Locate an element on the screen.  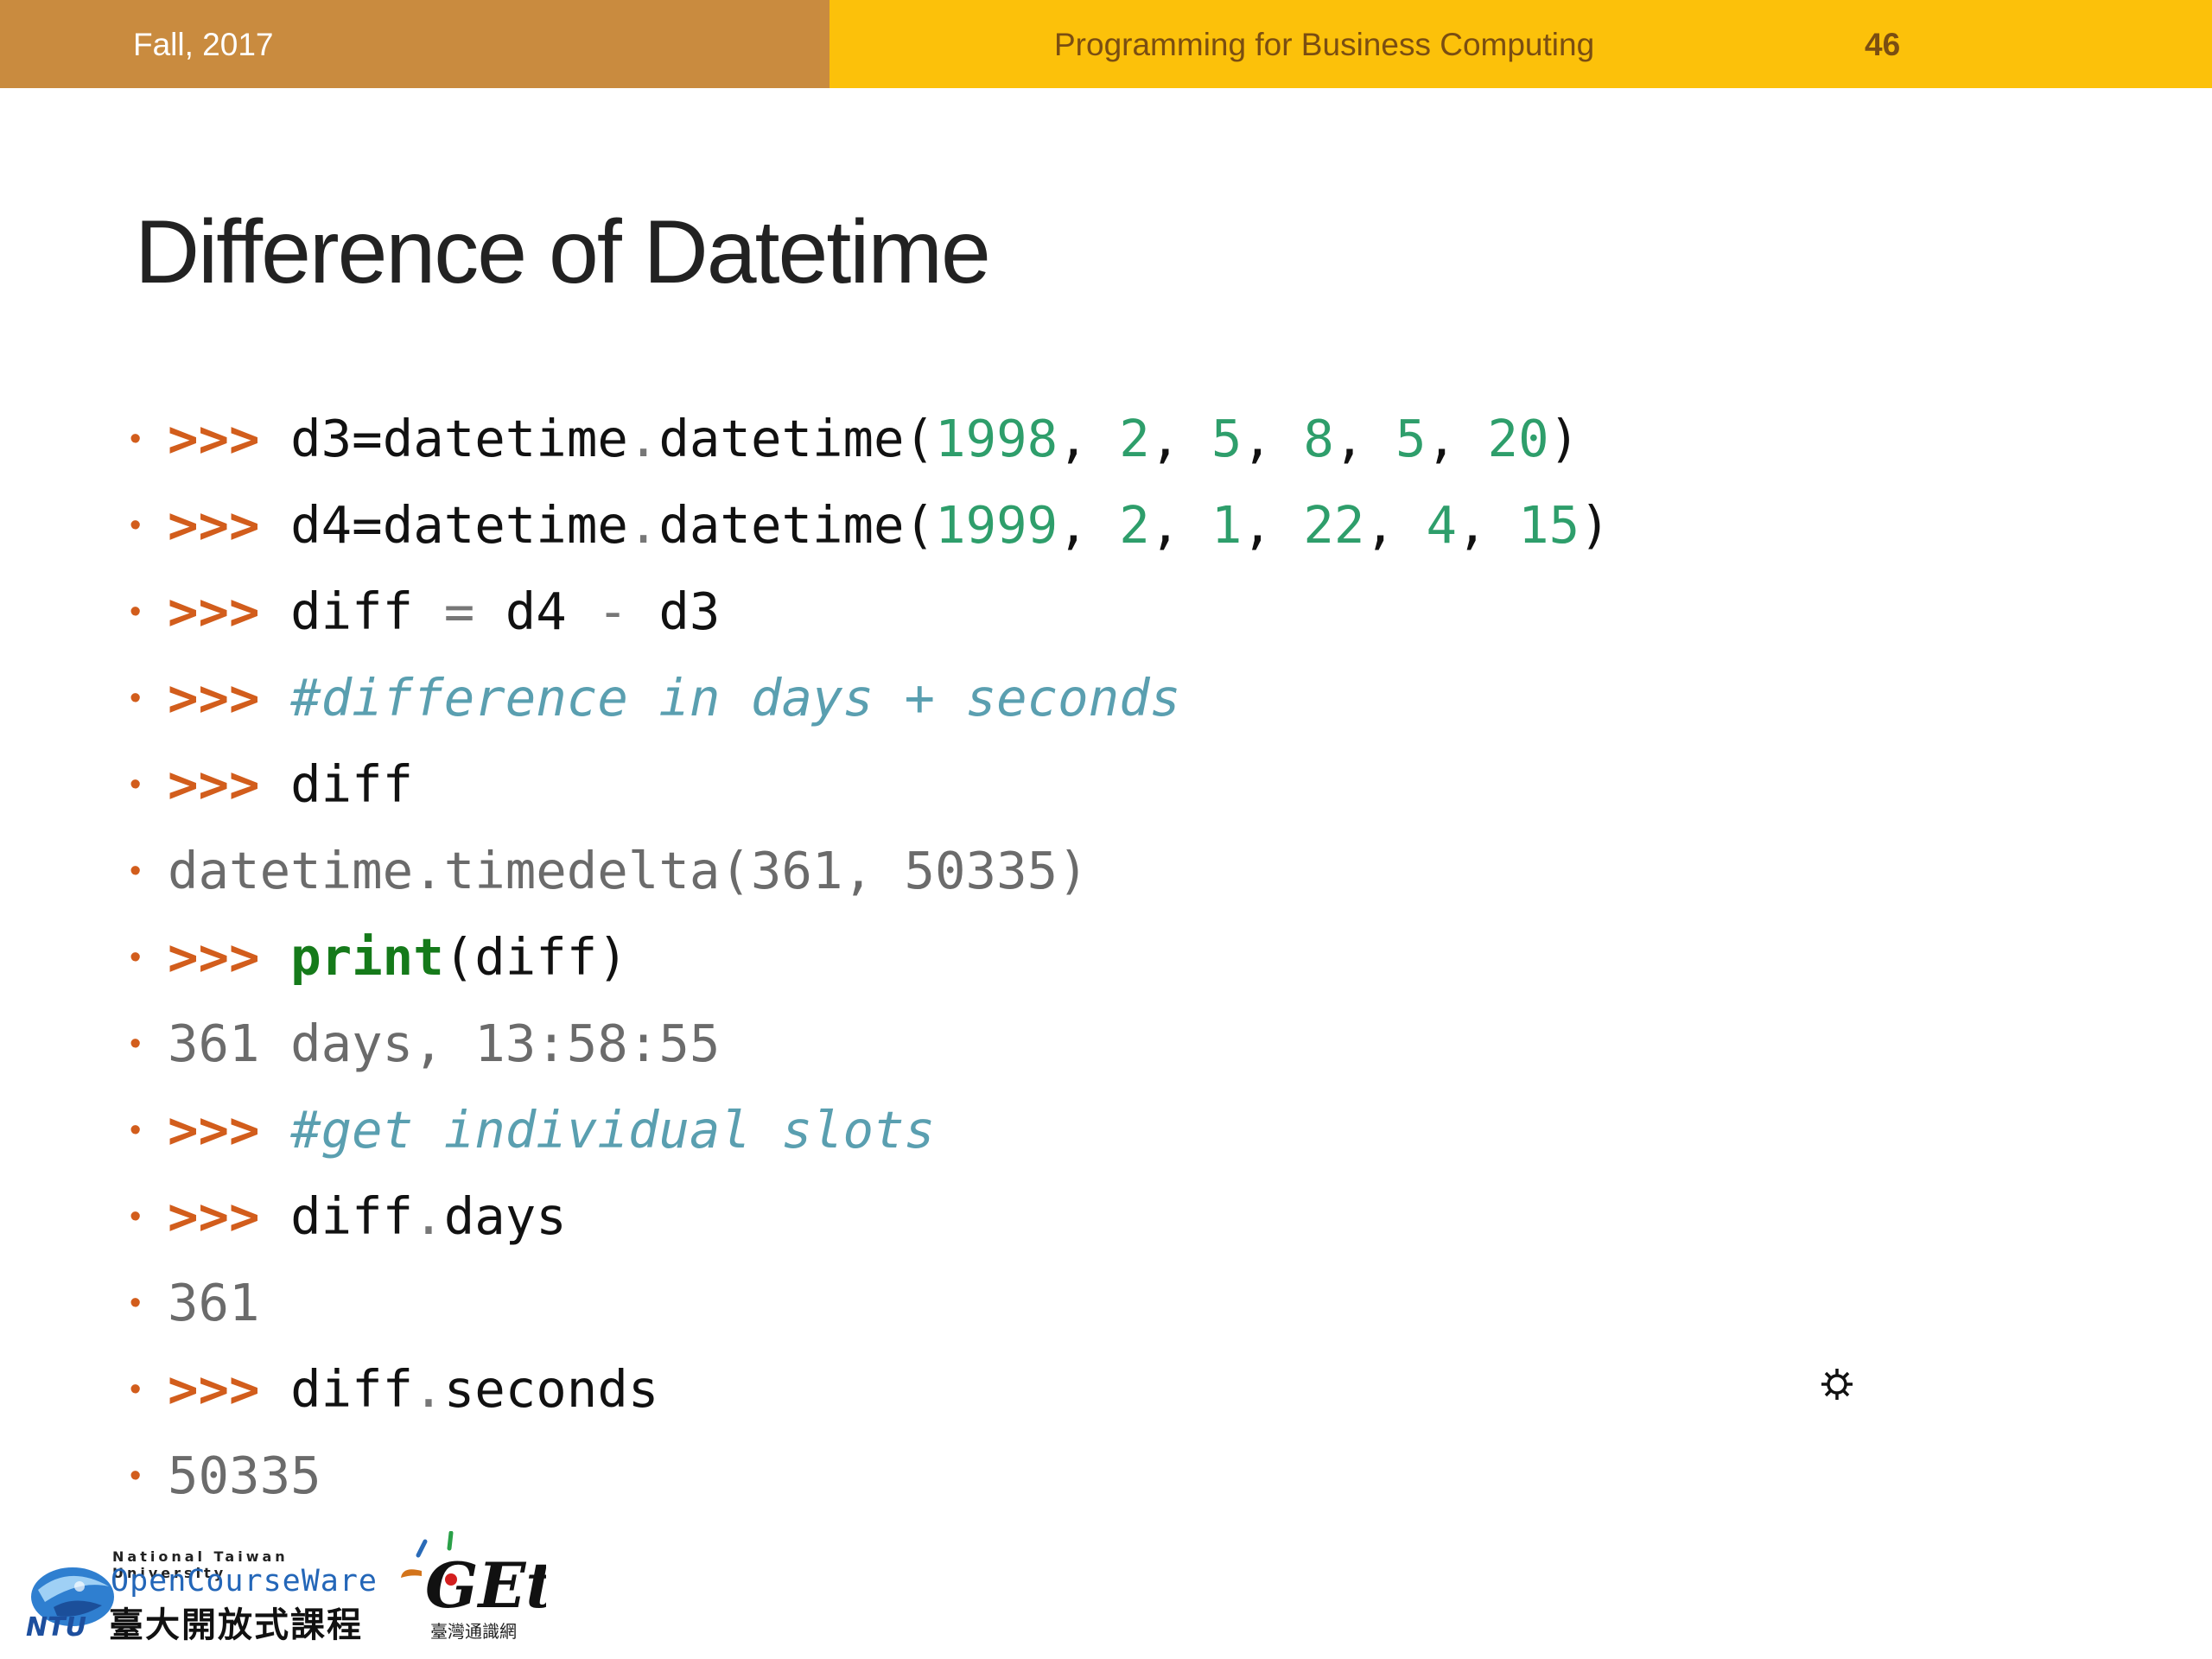
gear-icon is located at coordinates (1837, 1384).